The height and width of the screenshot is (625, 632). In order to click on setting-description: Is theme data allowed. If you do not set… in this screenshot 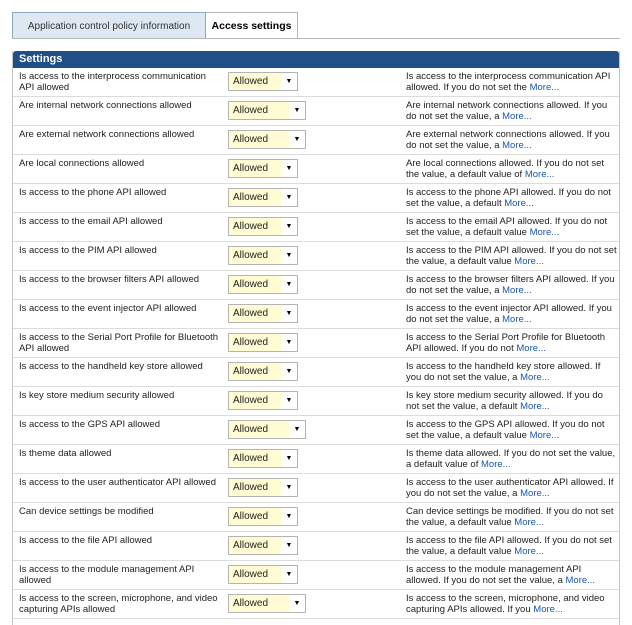, I will do `click(512, 459)`.